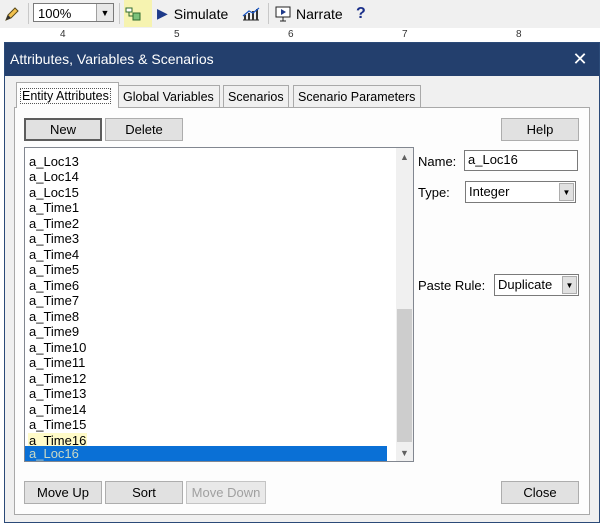  I want to click on paste-rule-select: Duplicate ▼, so click(536, 285).